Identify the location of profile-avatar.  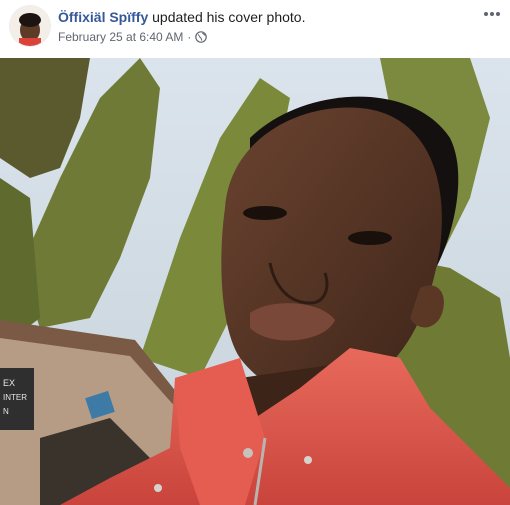
(30, 26).